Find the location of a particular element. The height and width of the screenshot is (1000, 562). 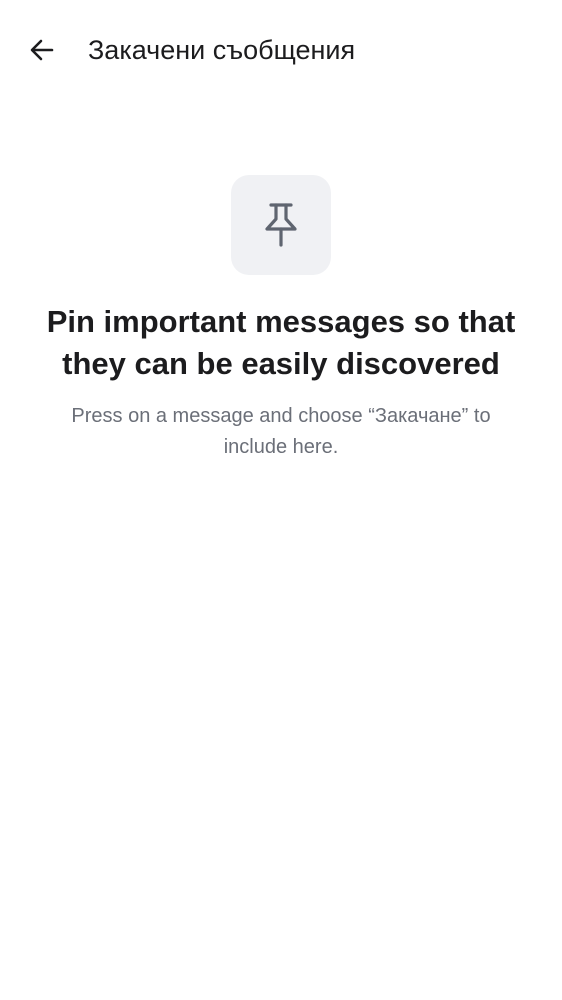

pin-icon is located at coordinates (281, 225).